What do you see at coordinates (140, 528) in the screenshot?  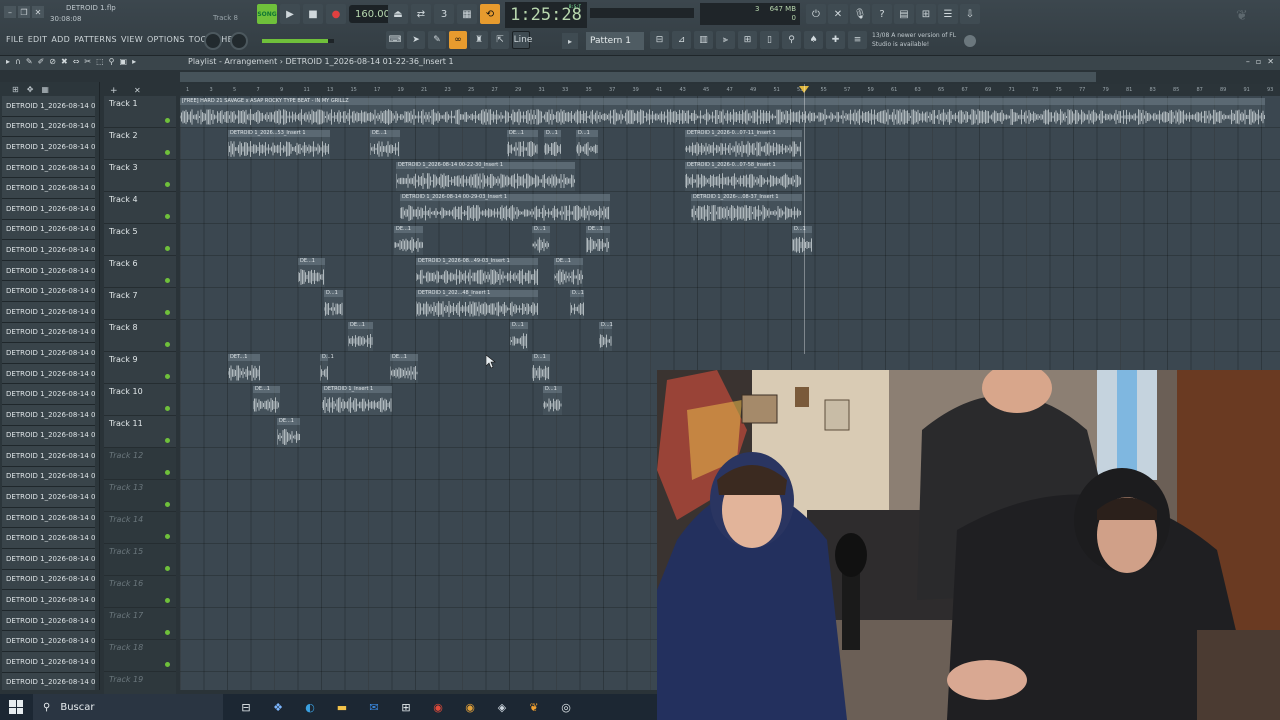 I see `track-header: Track 14` at bounding box center [140, 528].